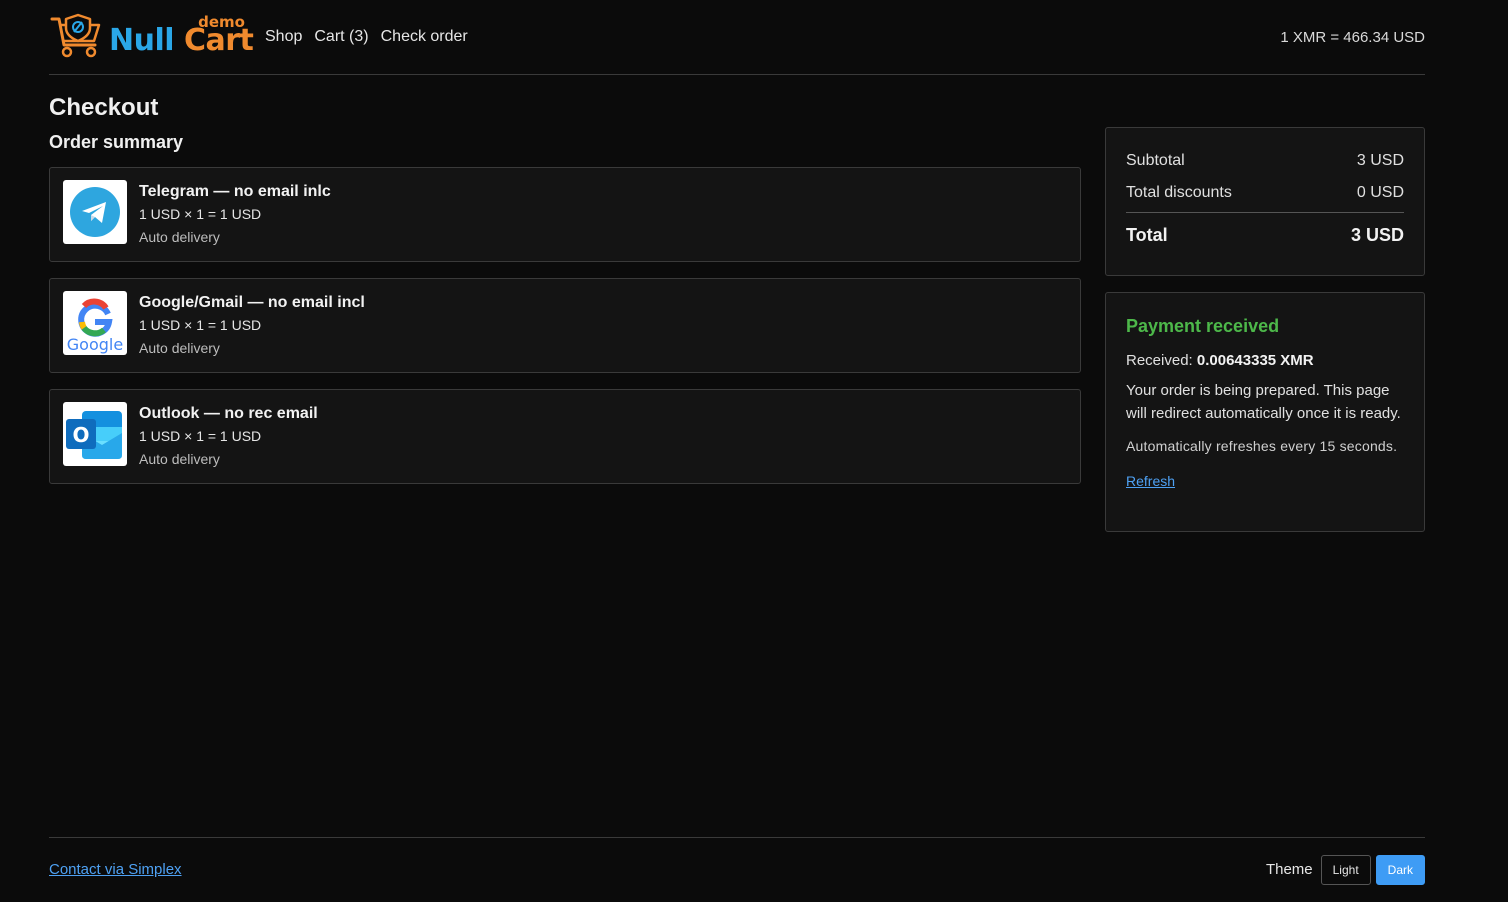  What do you see at coordinates (116, 142) in the screenshot?
I see `order-summary-title: Order summary` at bounding box center [116, 142].